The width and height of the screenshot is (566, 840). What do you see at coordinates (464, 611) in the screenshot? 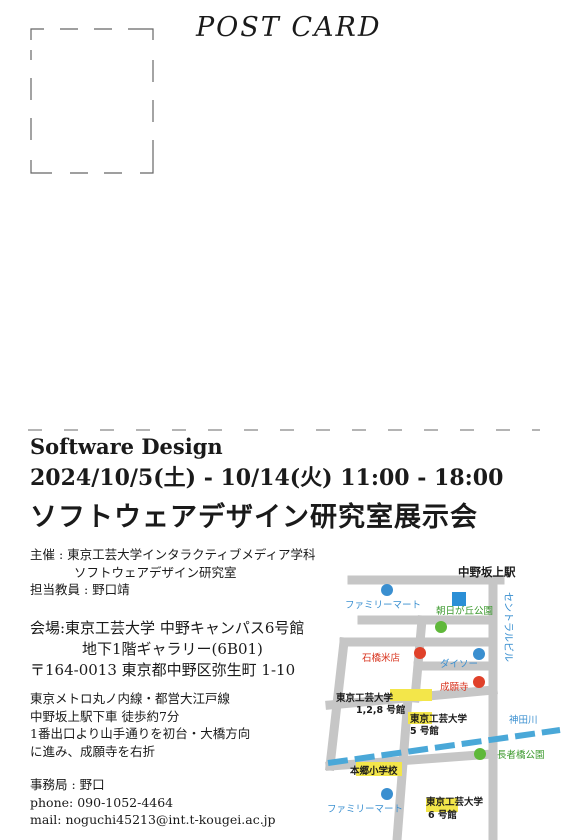
I see `asahigaoka-park-label: 朝日が丘公園` at bounding box center [464, 611].